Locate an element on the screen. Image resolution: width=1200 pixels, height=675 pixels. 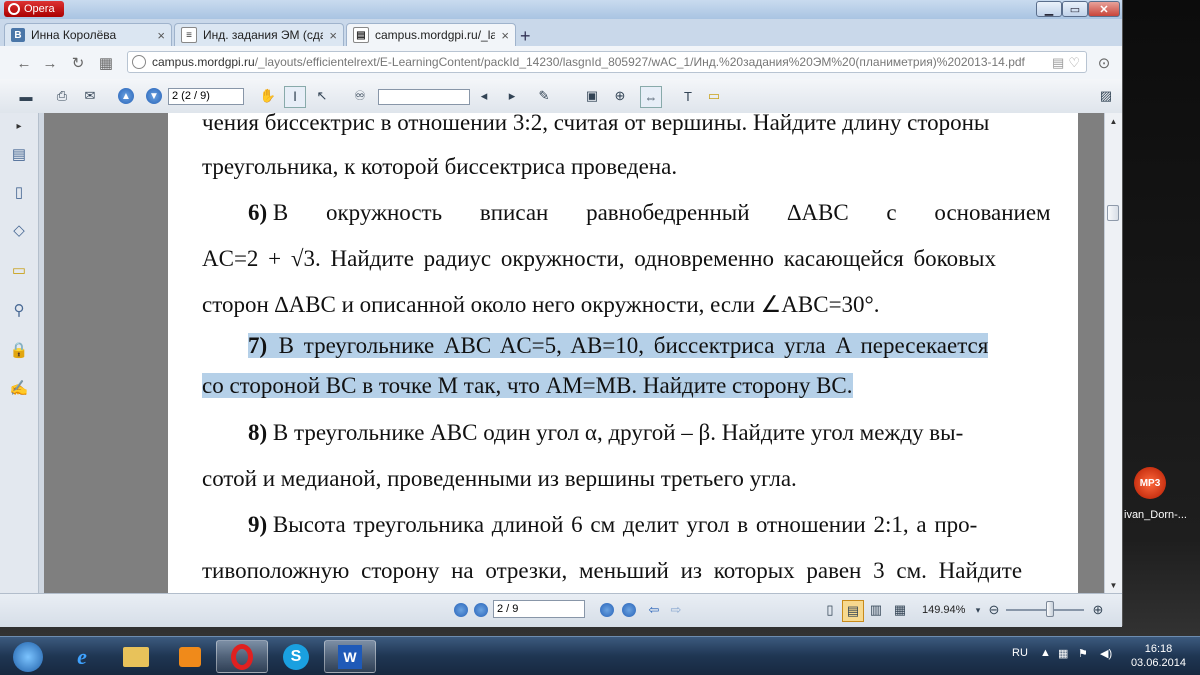
volume-icon: ◀) is located at coordinates (1106, 653).